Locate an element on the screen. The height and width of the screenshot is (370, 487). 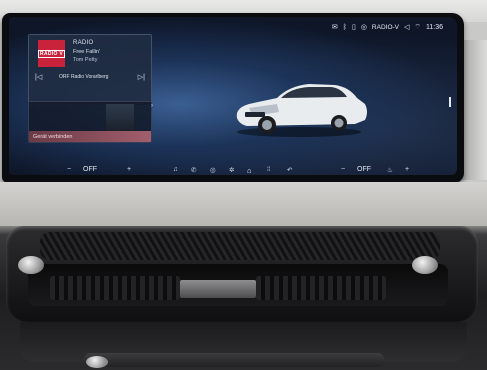
home-icon: ⌂ is located at coordinates (249, 170).